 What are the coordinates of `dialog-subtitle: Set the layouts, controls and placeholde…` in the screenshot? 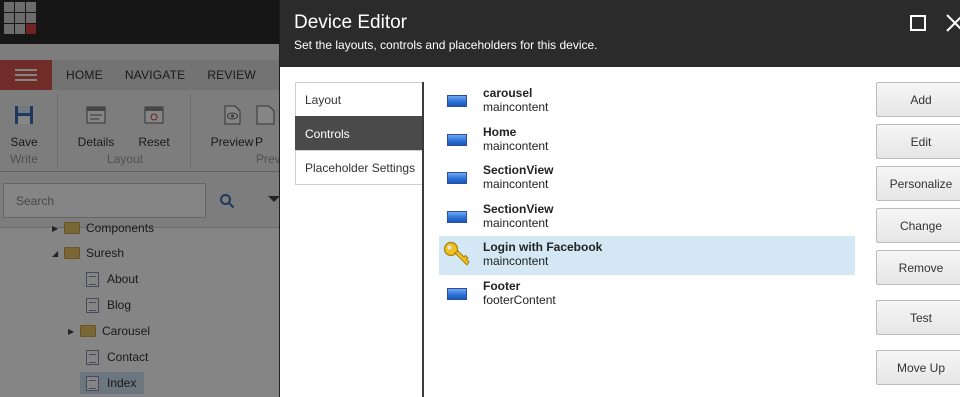 It's located at (446, 45).